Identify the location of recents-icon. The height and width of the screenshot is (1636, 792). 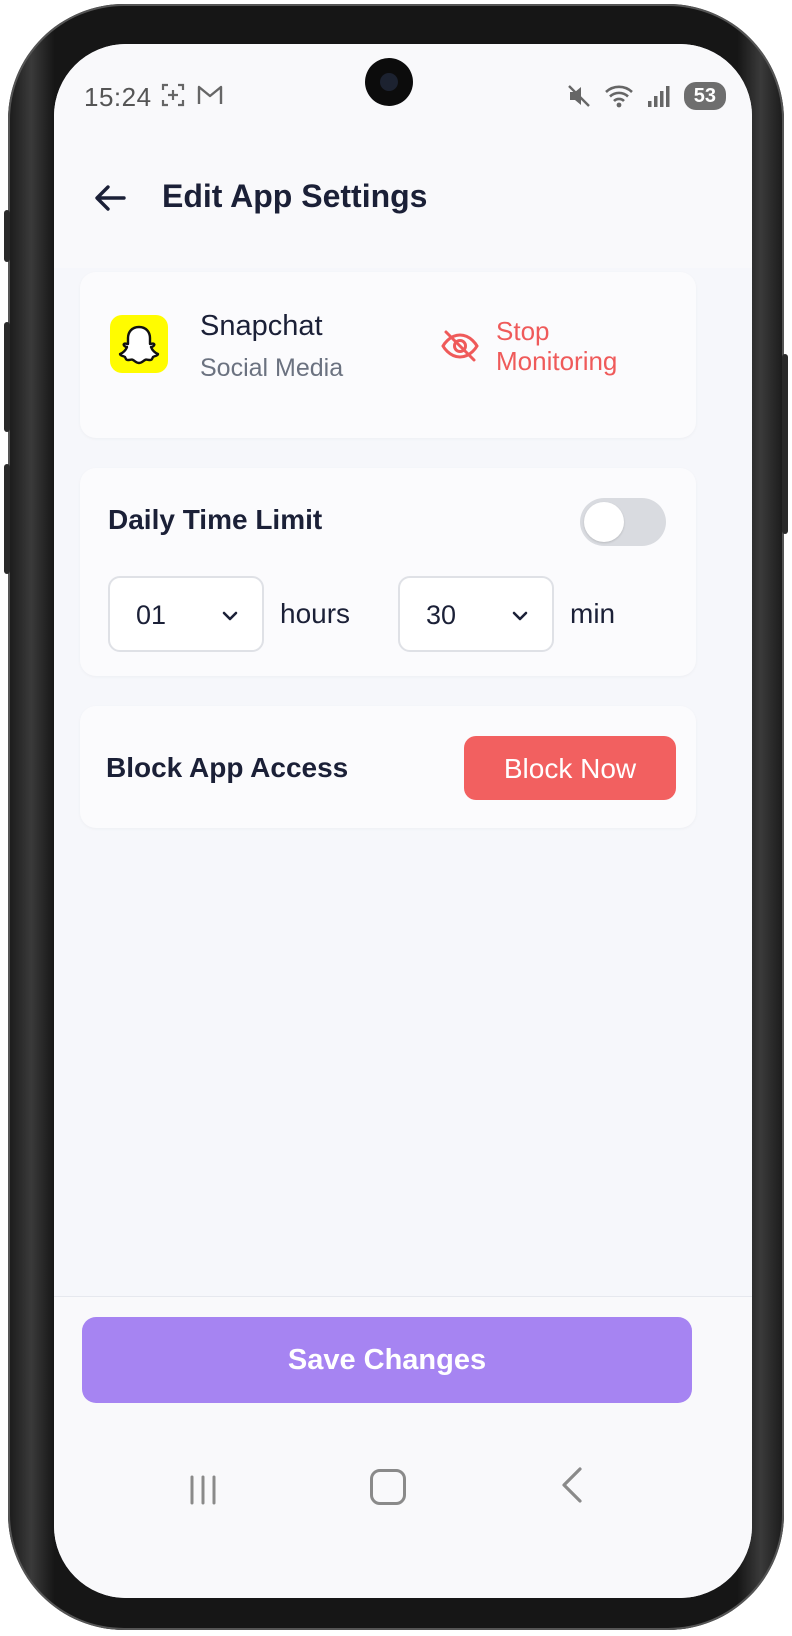
(203, 1490).